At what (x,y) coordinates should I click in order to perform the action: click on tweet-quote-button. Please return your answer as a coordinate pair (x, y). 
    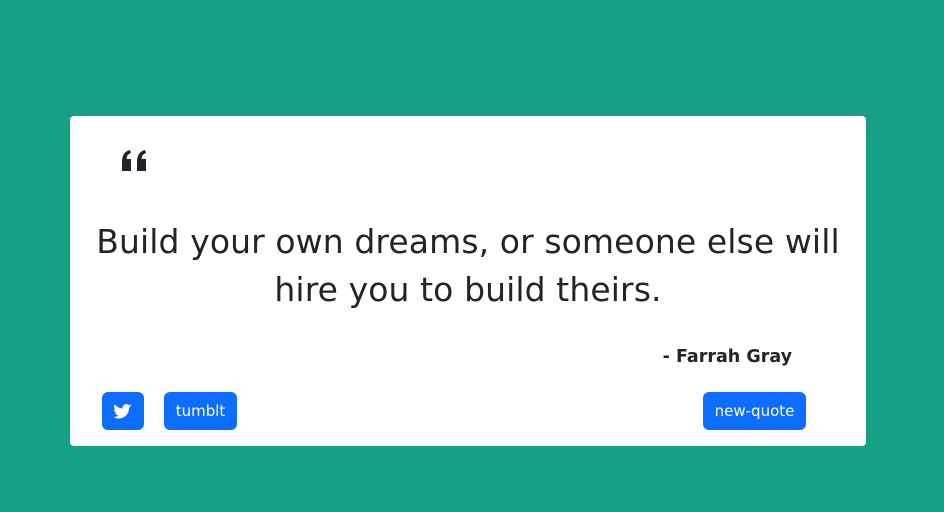
    Looking at the image, I should click on (123, 411).